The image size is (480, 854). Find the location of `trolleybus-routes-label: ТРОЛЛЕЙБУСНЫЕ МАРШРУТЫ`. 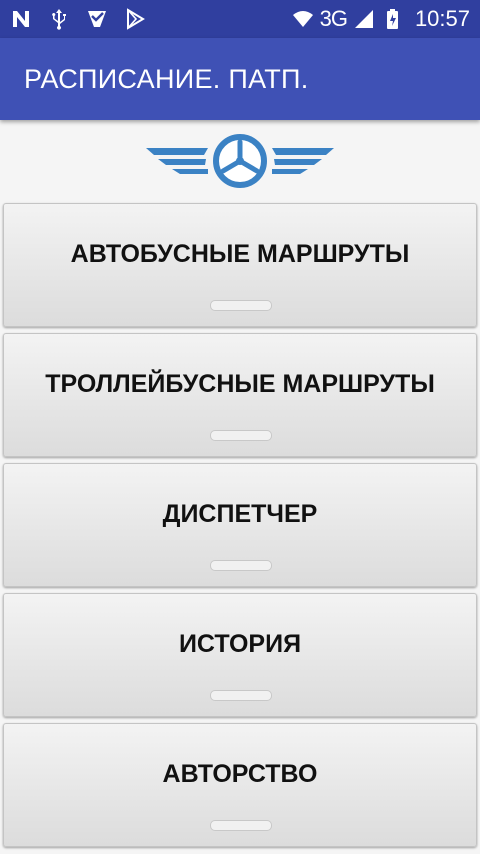

trolleybus-routes-label: ТРОЛЛЕЙБУСНЫЕ МАРШРУТЫ is located at coordinates (240, 384).